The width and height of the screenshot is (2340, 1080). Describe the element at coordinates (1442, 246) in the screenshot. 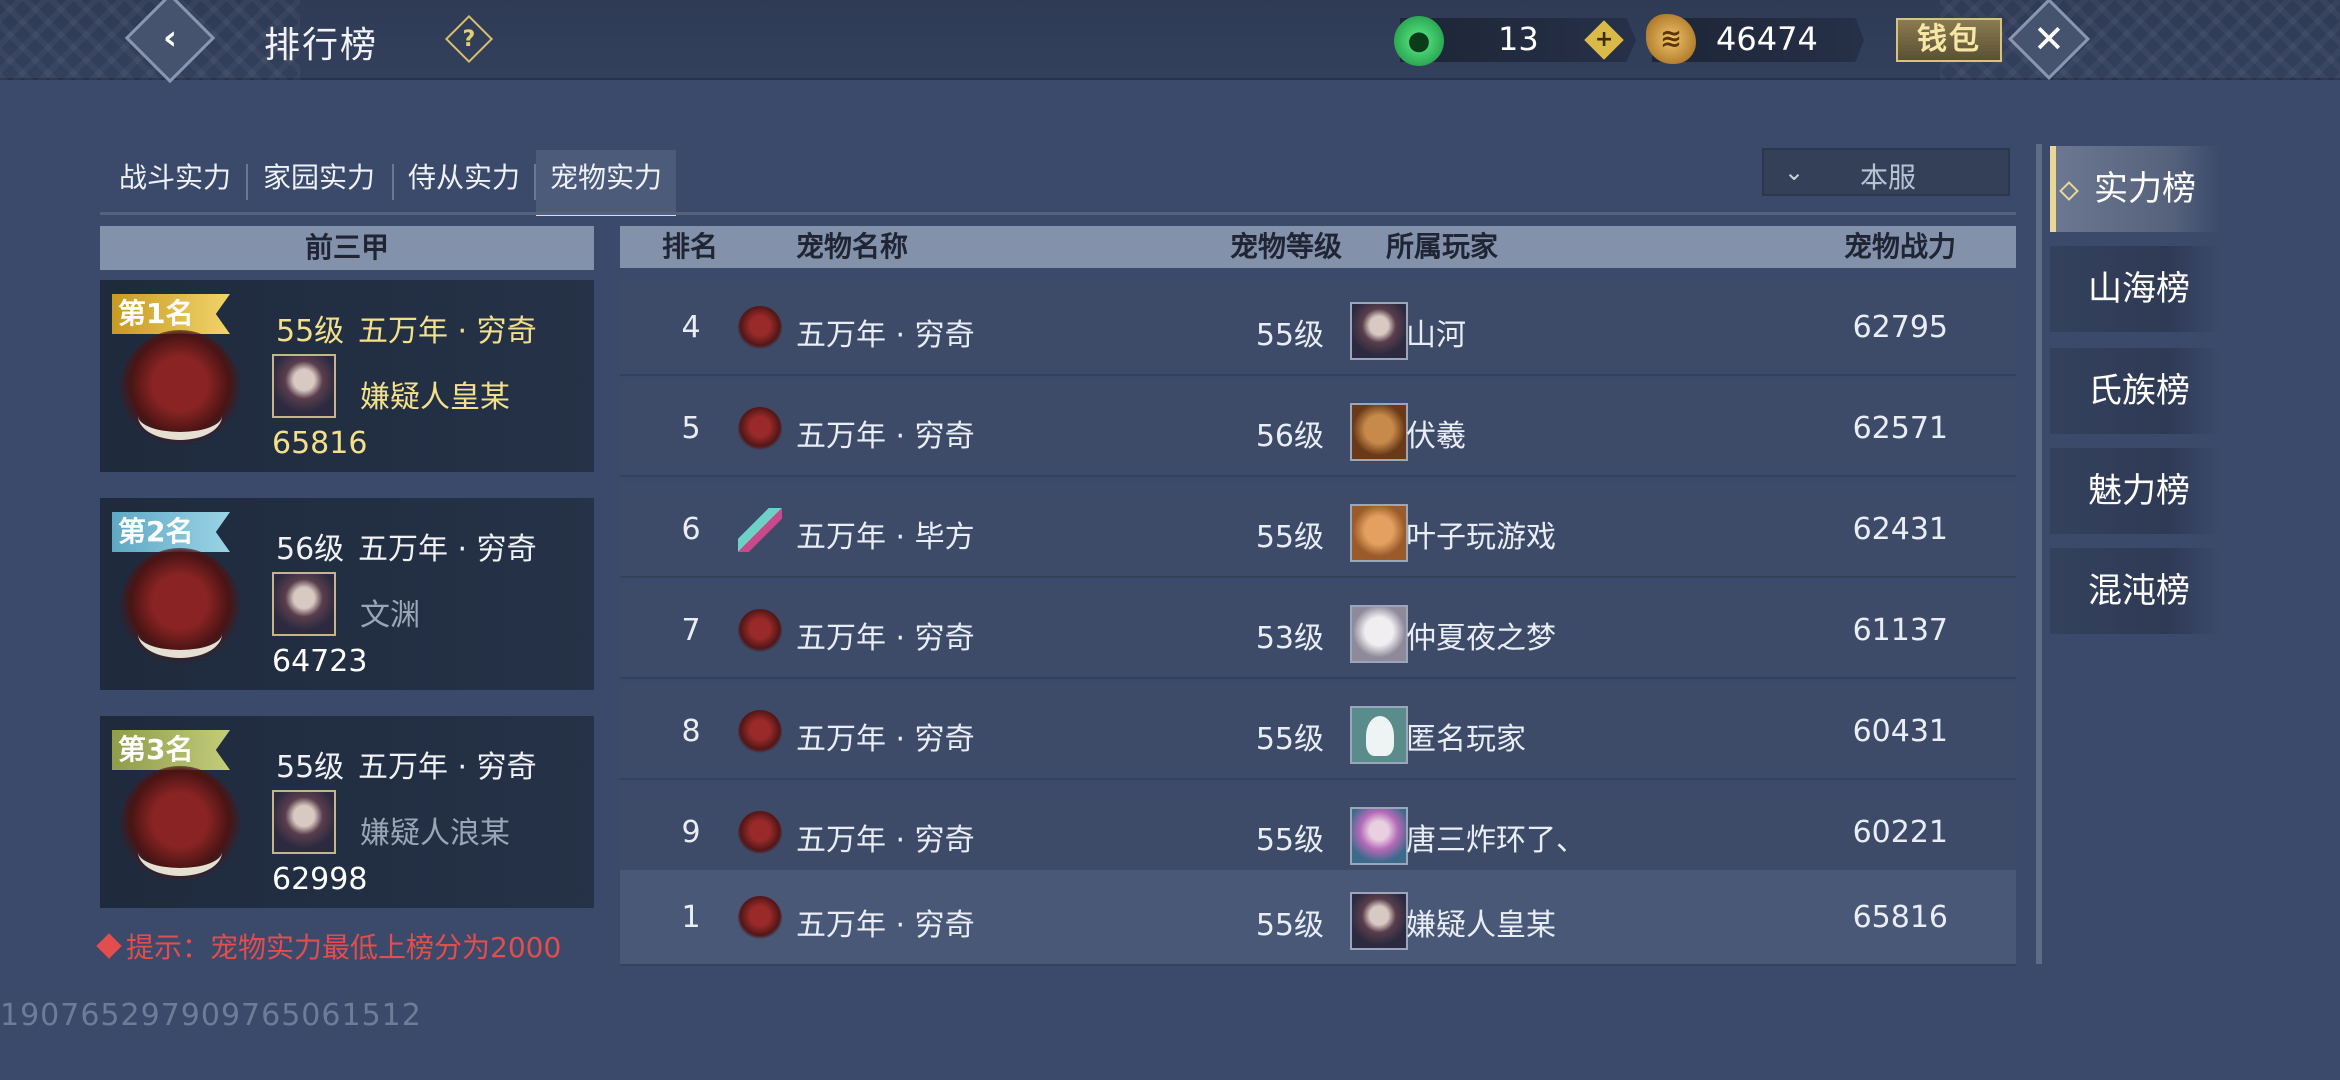

I see `col-player: 所属玩家` at that location.